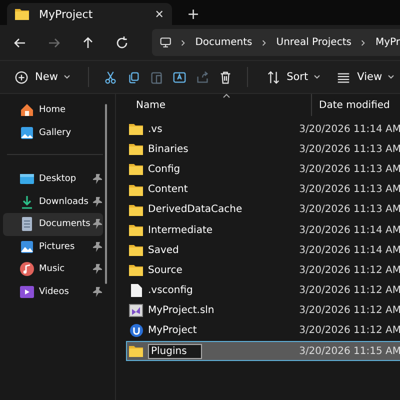 Image resolution: width=400 pixels, height=400 pixels. Describe the element at coordinates (170, 290) in the screenshot. I see `file-name: .vsconfig` at that location.